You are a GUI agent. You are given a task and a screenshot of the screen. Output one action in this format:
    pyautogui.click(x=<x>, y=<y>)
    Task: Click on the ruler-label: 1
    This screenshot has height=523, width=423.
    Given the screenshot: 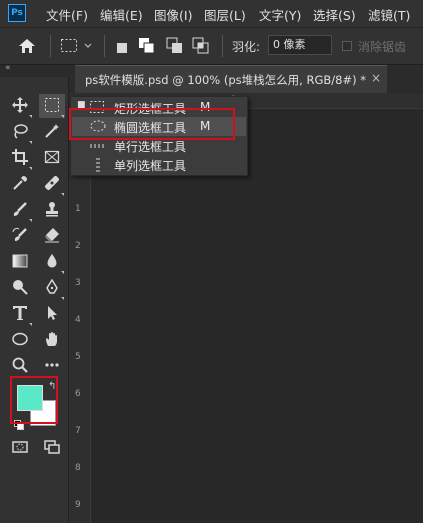 What is the action you would take?
    pyautogui.click(x=78, y=209)
    